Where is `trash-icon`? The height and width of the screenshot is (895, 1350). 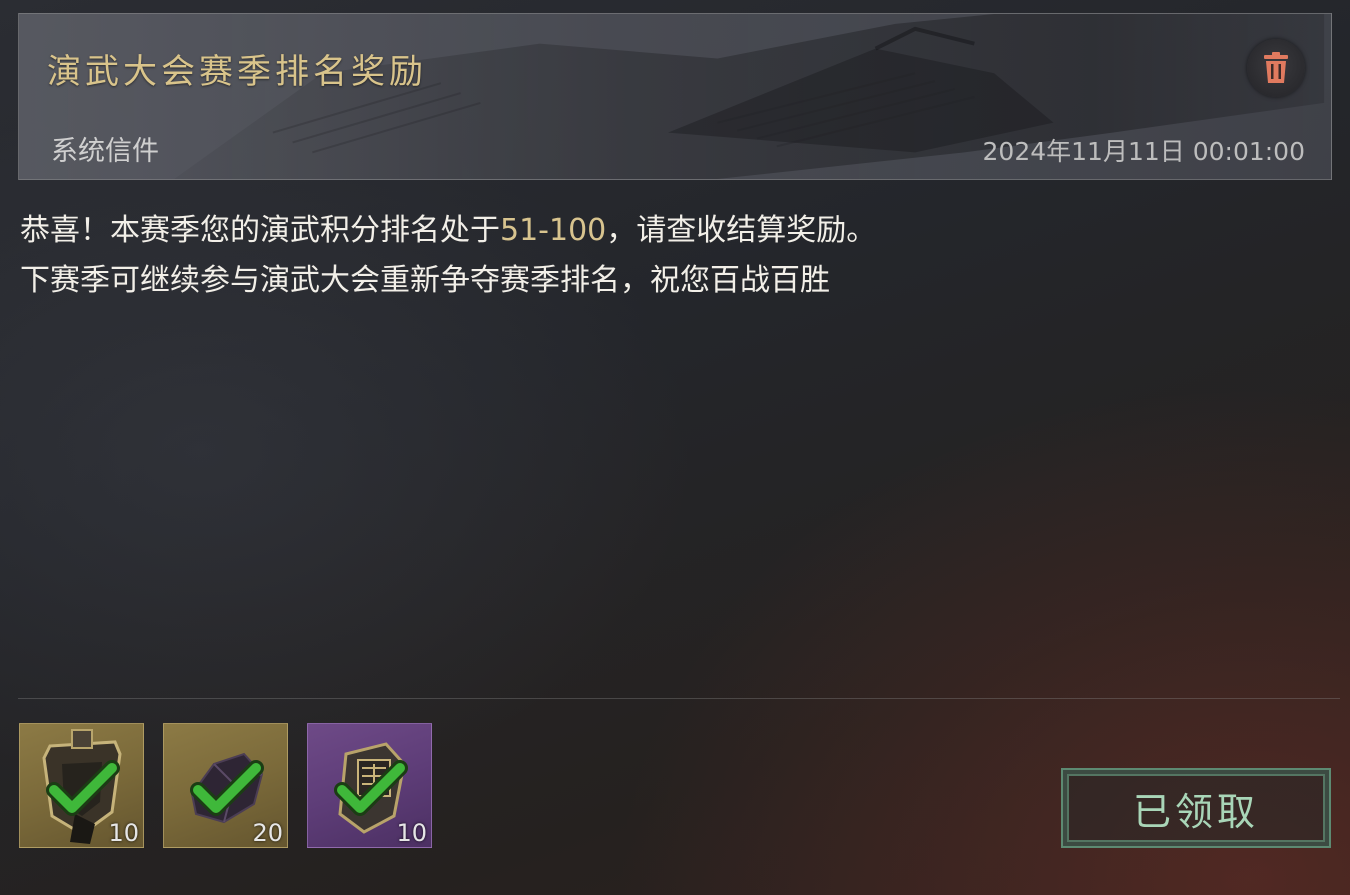
trash-icon is located at coordinates (1276, 67).